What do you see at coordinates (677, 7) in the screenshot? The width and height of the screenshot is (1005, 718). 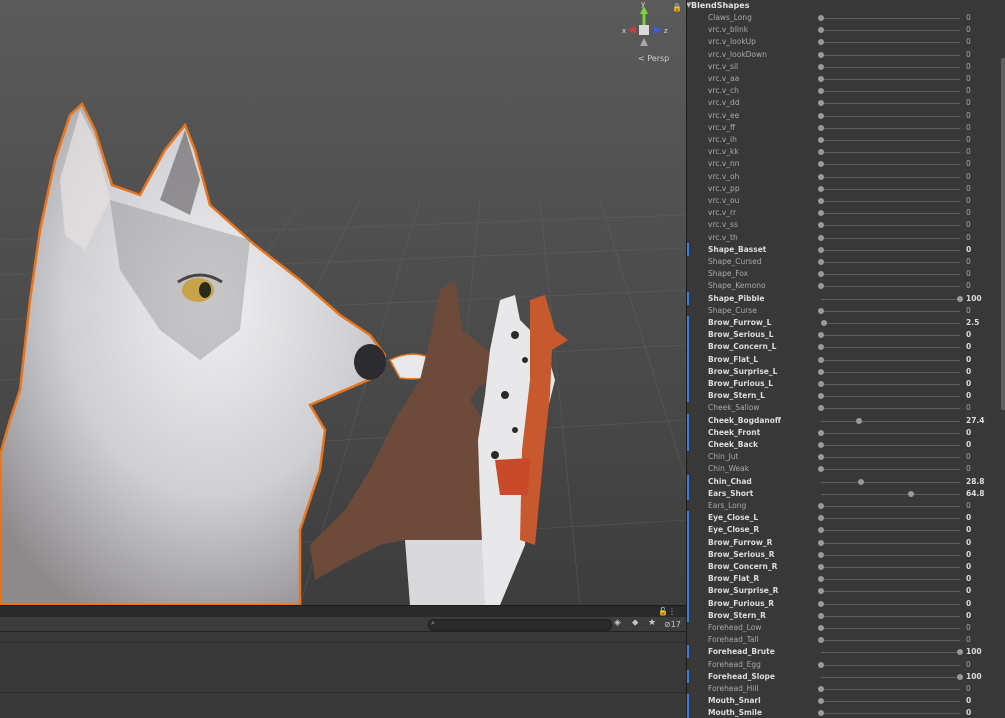 I see `lock-icon: 🔒` at bounding box center [677, 7].